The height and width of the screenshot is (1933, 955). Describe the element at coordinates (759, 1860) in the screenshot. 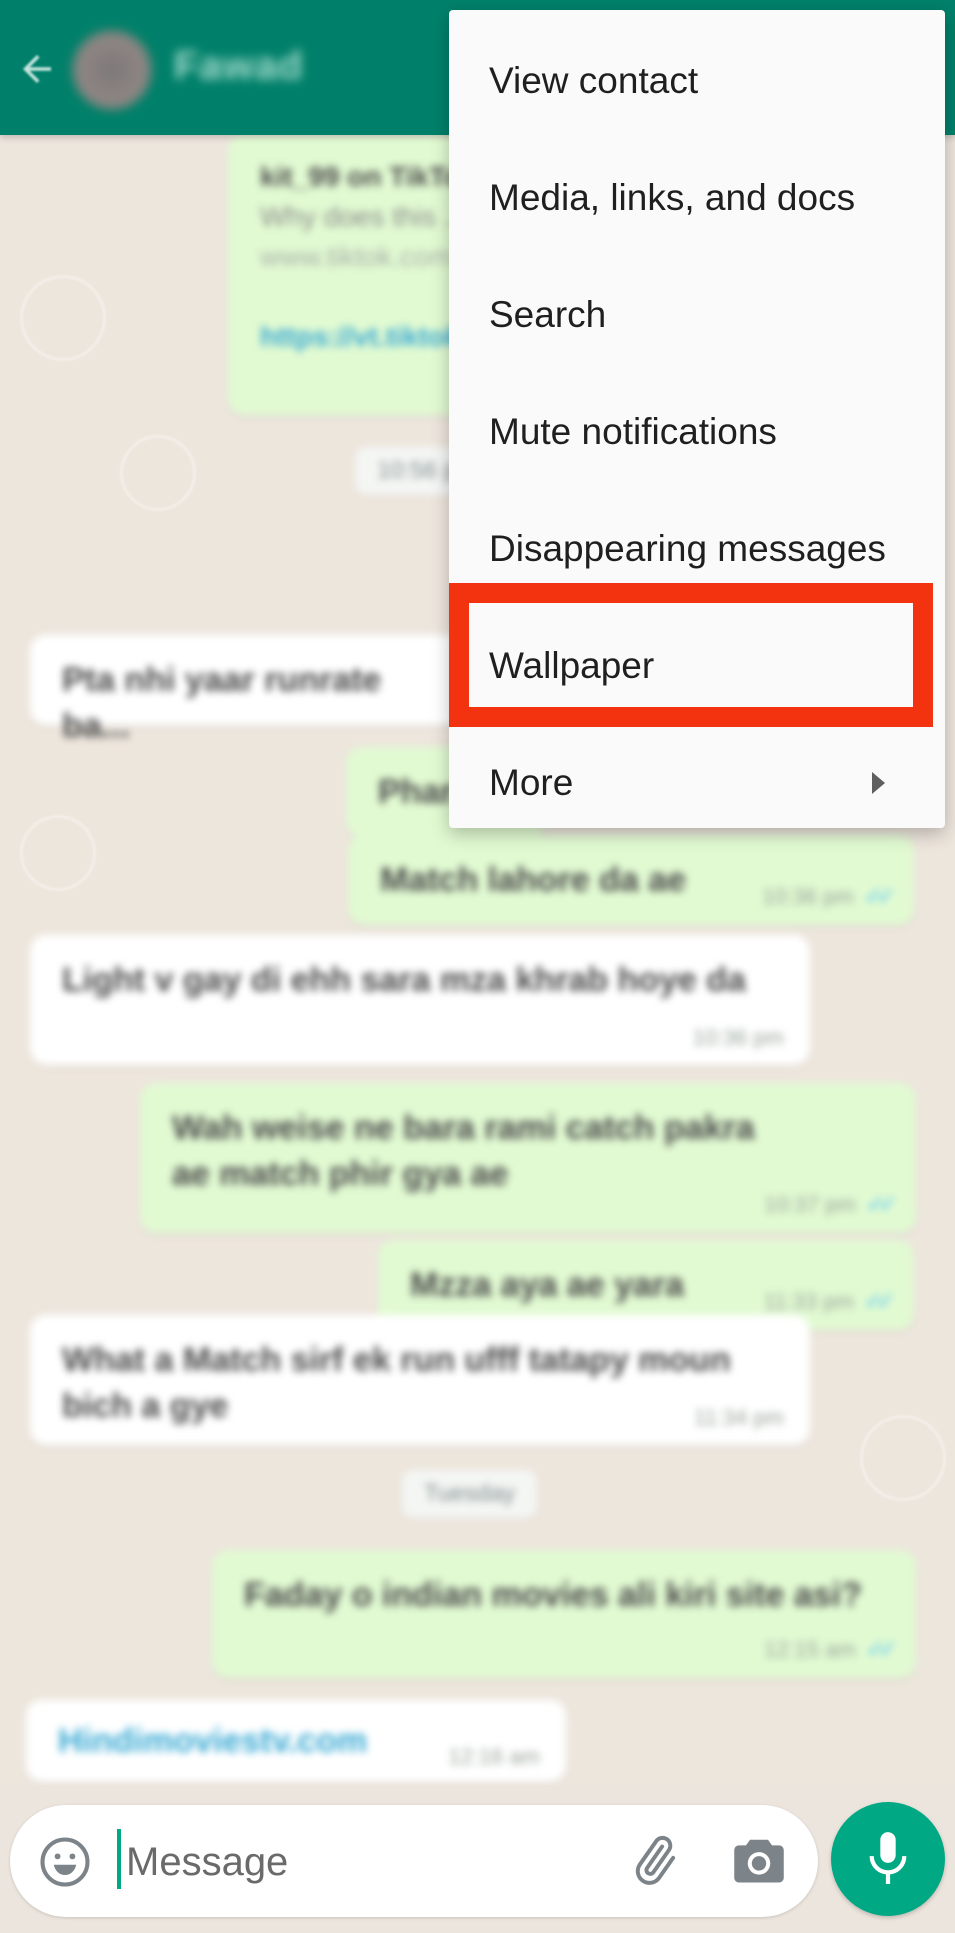

I see `camera-icon` at that location.